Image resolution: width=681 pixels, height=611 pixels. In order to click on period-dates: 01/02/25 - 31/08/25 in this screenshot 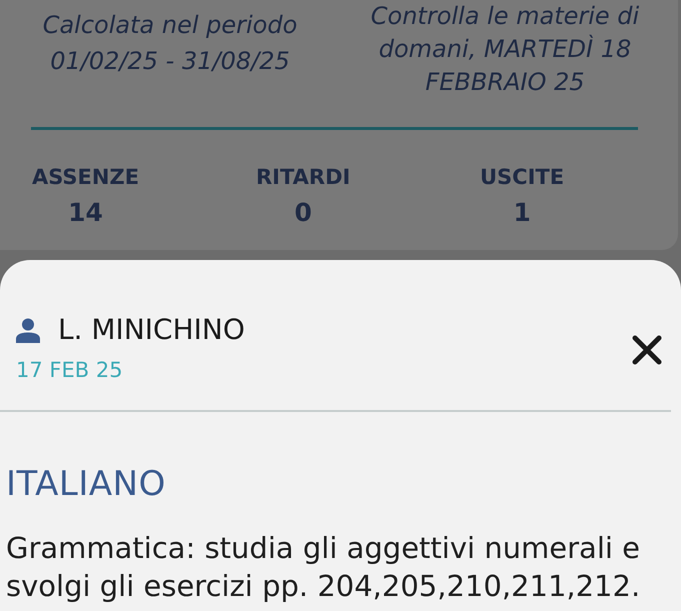, I will do `click(170, 61)`.